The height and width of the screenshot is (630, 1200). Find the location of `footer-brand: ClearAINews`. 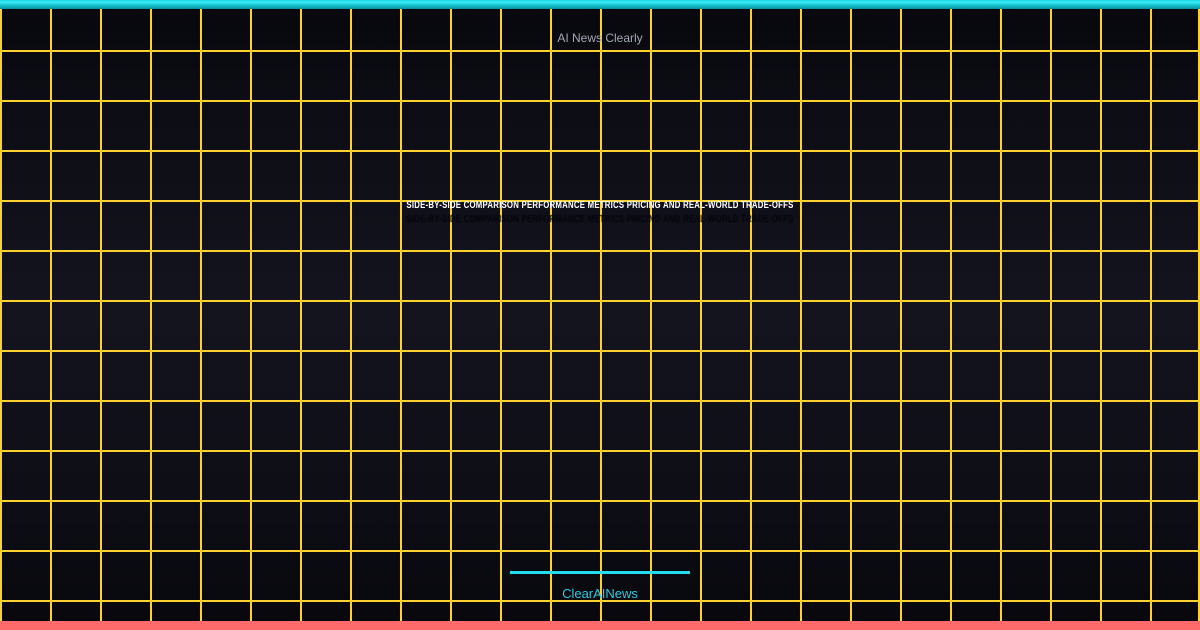

footer-brand: ClearAINews is located at coordinates (600, 593).